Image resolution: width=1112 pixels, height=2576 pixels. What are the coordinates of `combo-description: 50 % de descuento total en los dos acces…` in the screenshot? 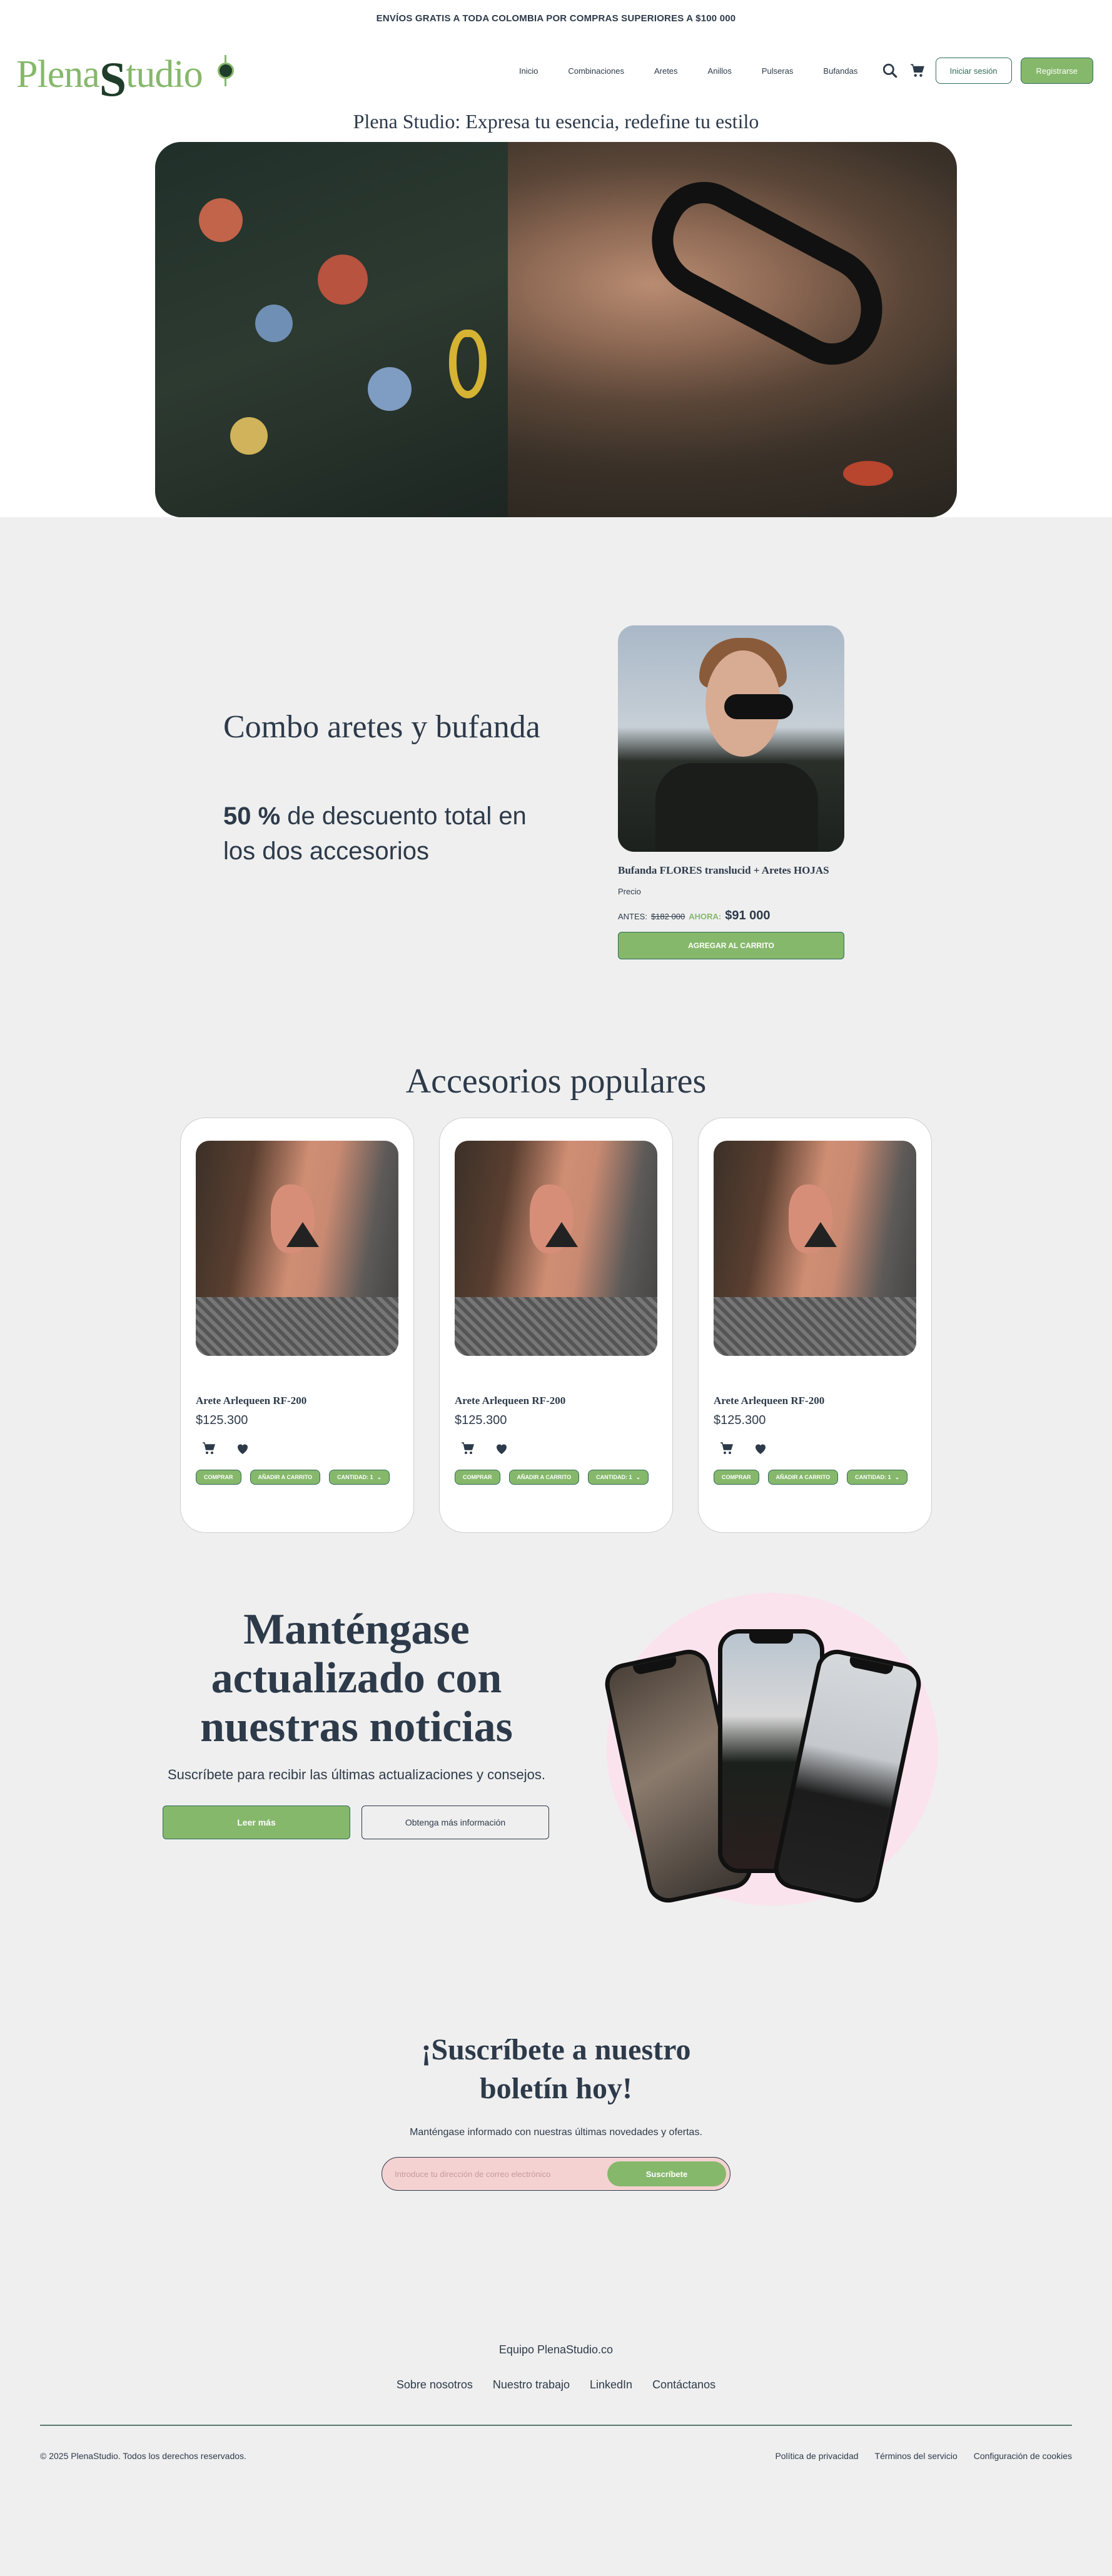 It's located at (385, 834).